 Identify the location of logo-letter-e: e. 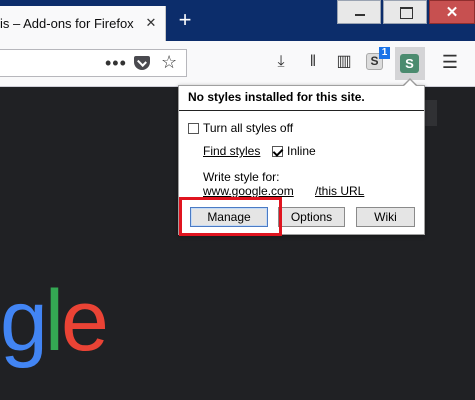
(84, 321).